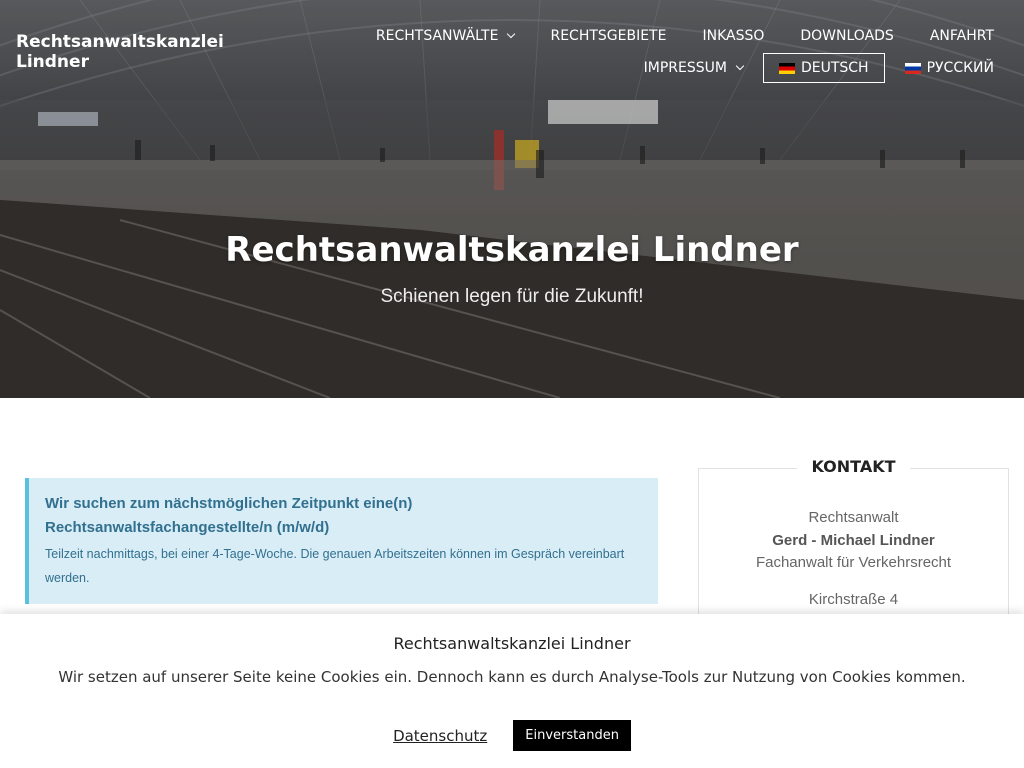  I want to click on contact-street: Kirchstraße 4, so click(853, 599).